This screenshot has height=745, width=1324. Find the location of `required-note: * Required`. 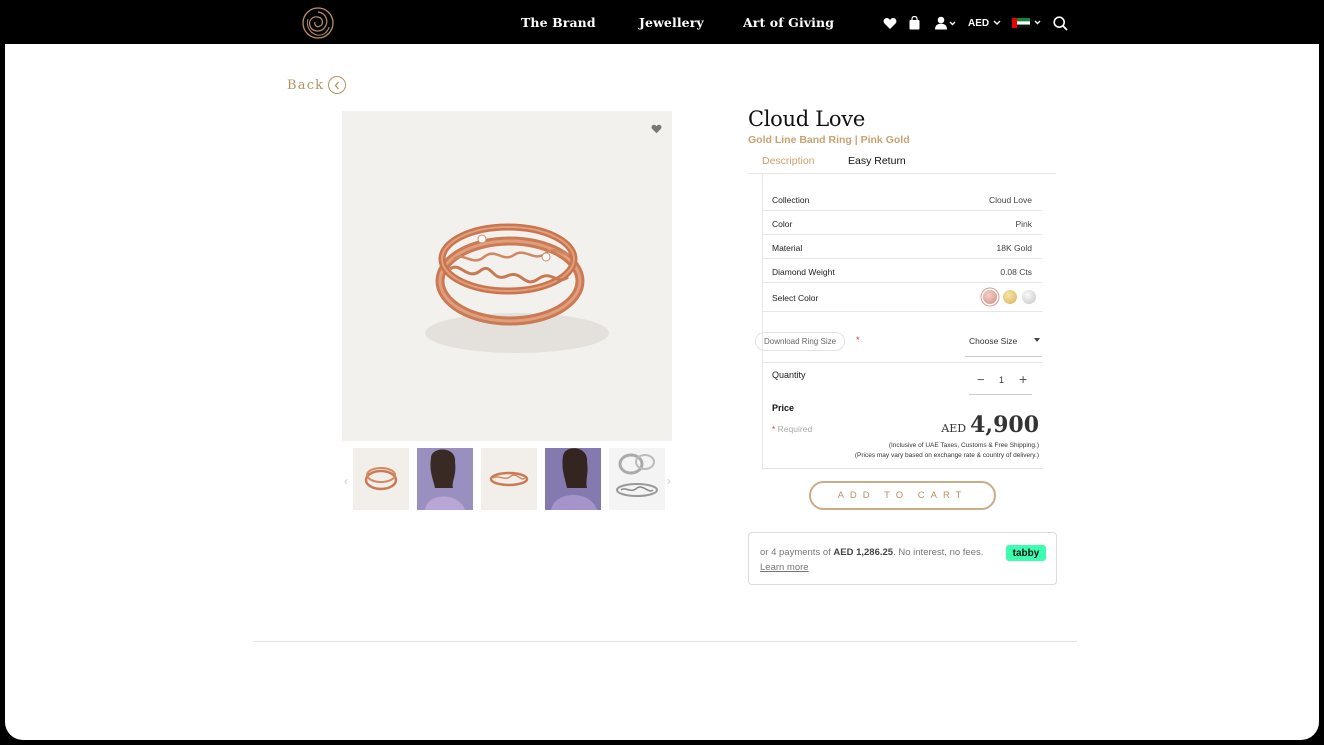

required-note: * Required is located at coordinates (792, 429).